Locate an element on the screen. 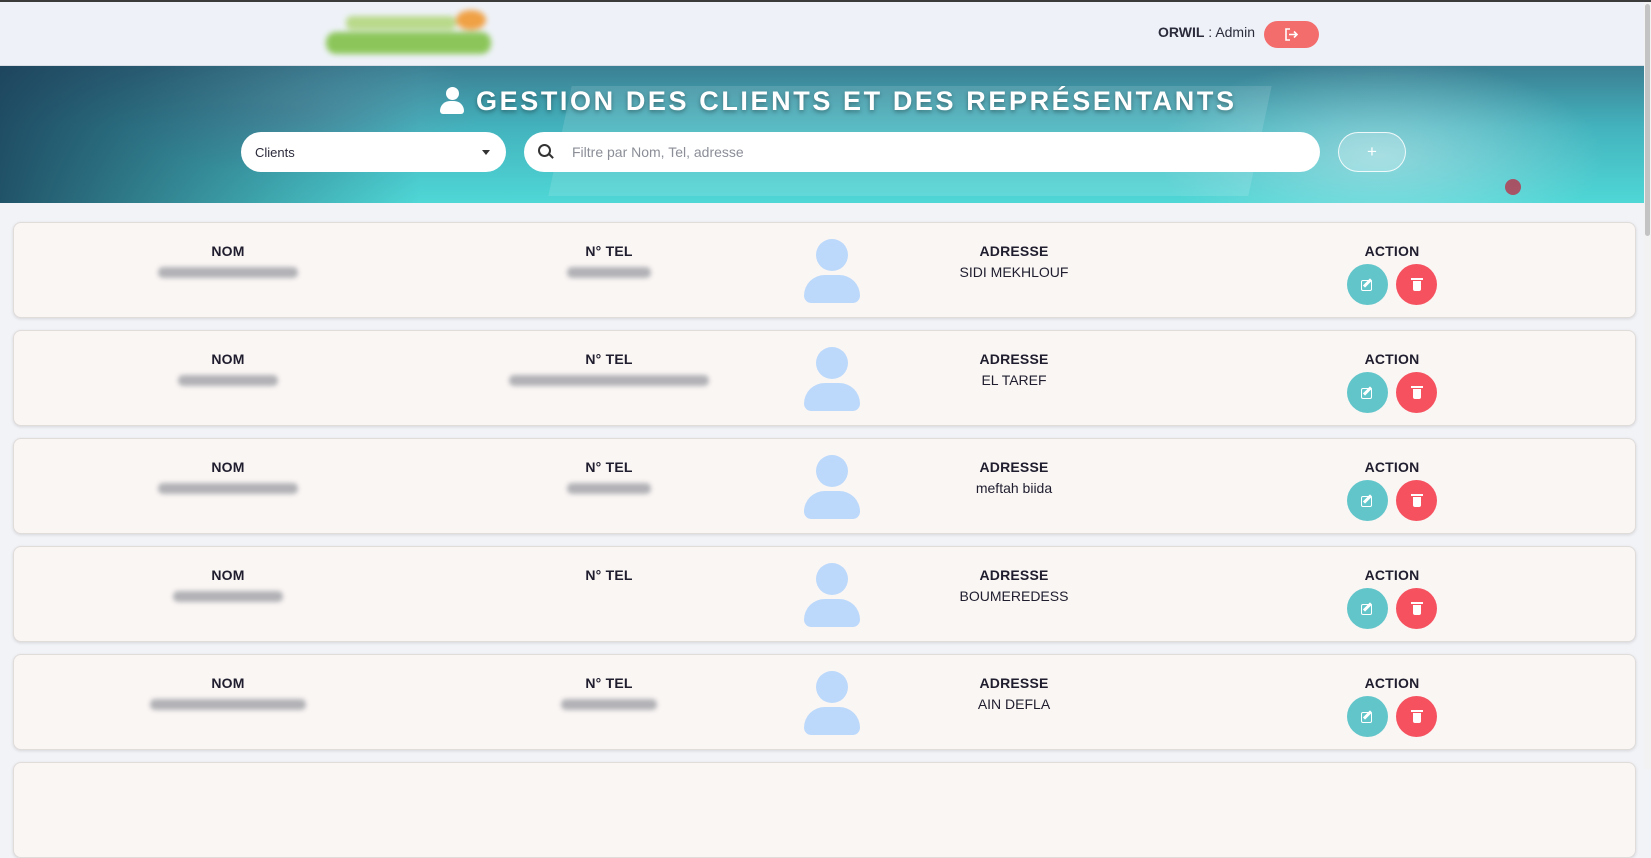 This screenshot has height=858, width=1651. client-card: NOM N° TEL ADRESSE meftah biida ACTION is located at coordinates (824, 486).